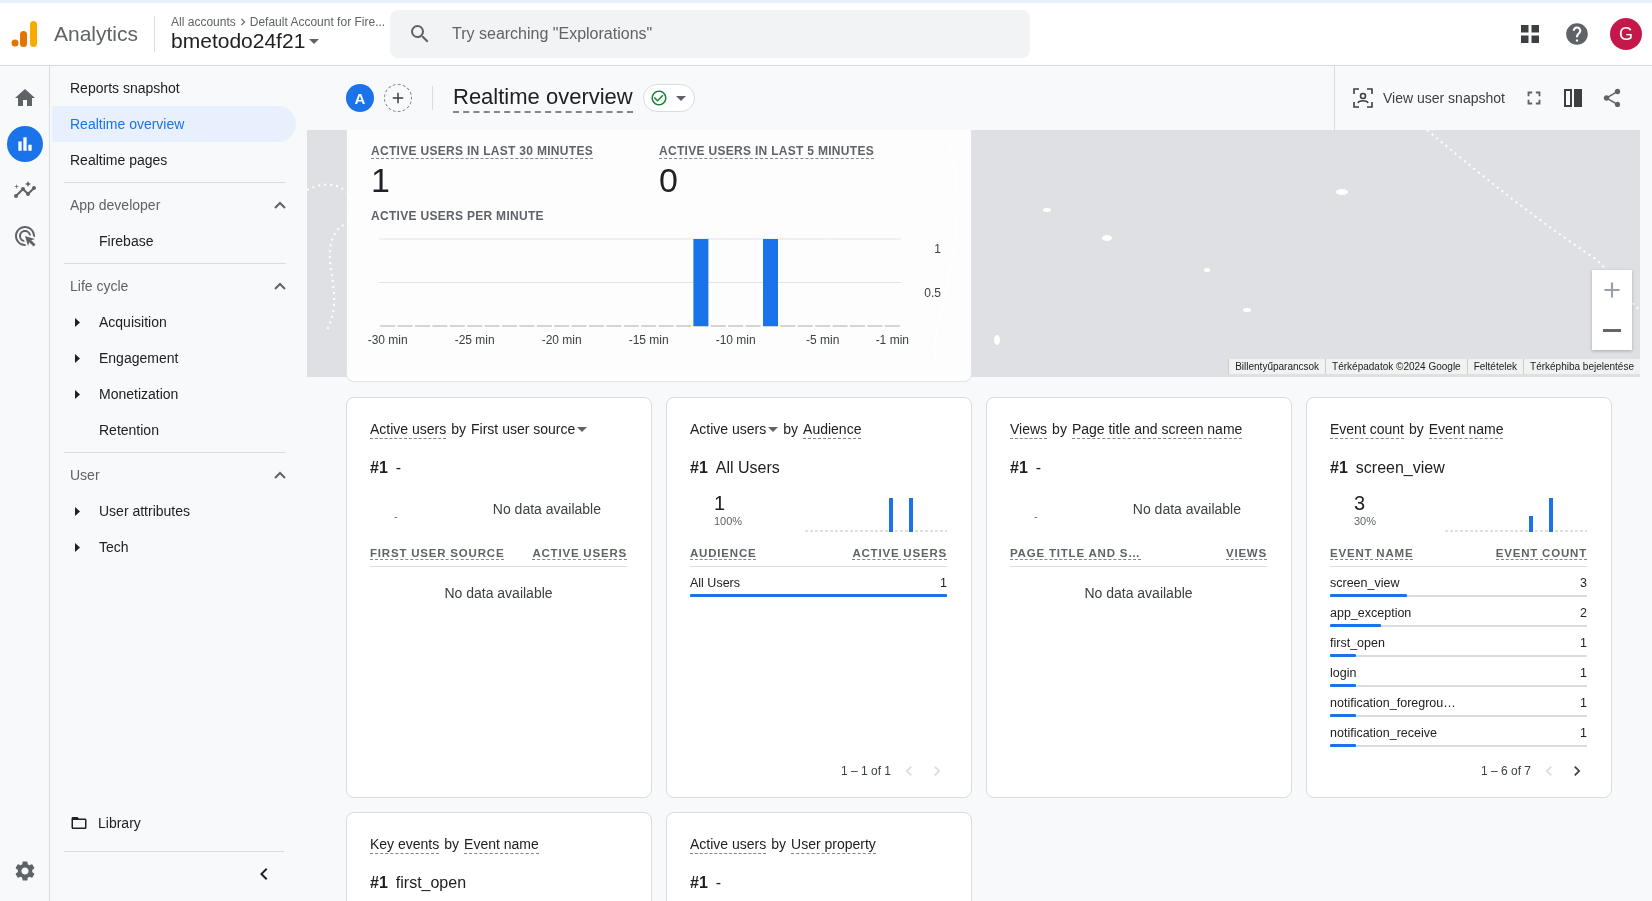  Describe the element at coordinates (723, 553) in the screenshot. I see `column-header: AUDIENCE` at that location.